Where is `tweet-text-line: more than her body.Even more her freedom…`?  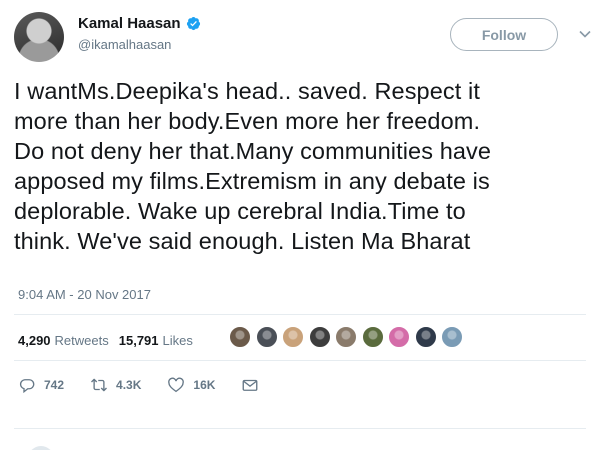 tweet-text-line: more than her body.Even more her freedom… is located at coordinates (247, 121).